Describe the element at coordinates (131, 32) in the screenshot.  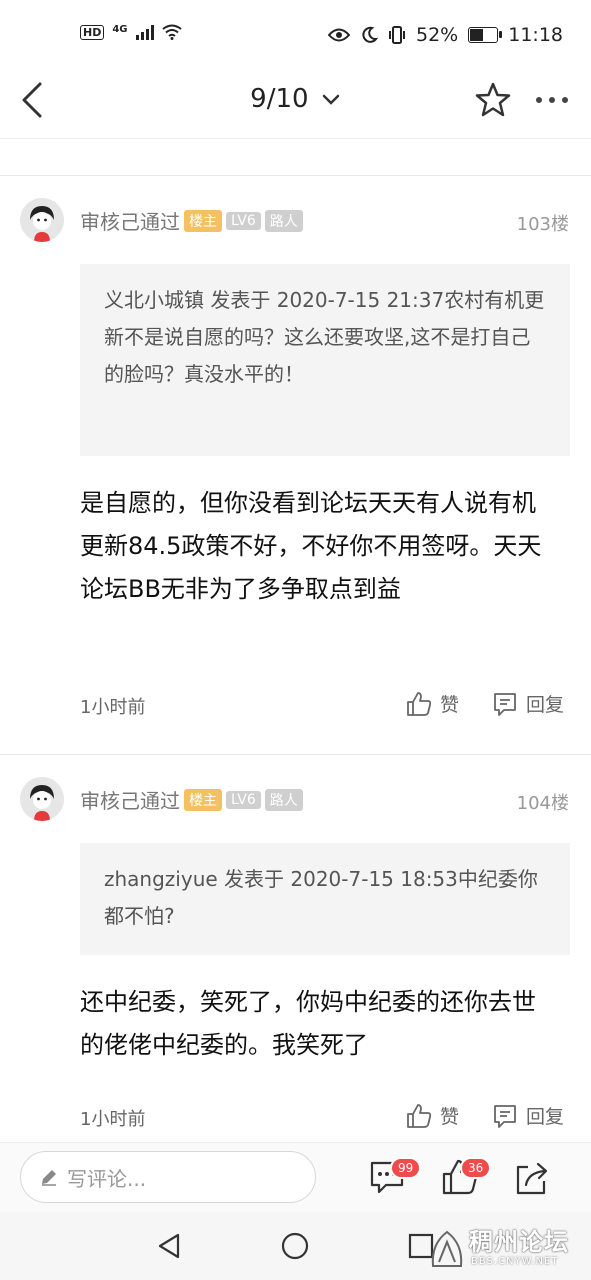
I see `status-left: HD 4G` at that location.